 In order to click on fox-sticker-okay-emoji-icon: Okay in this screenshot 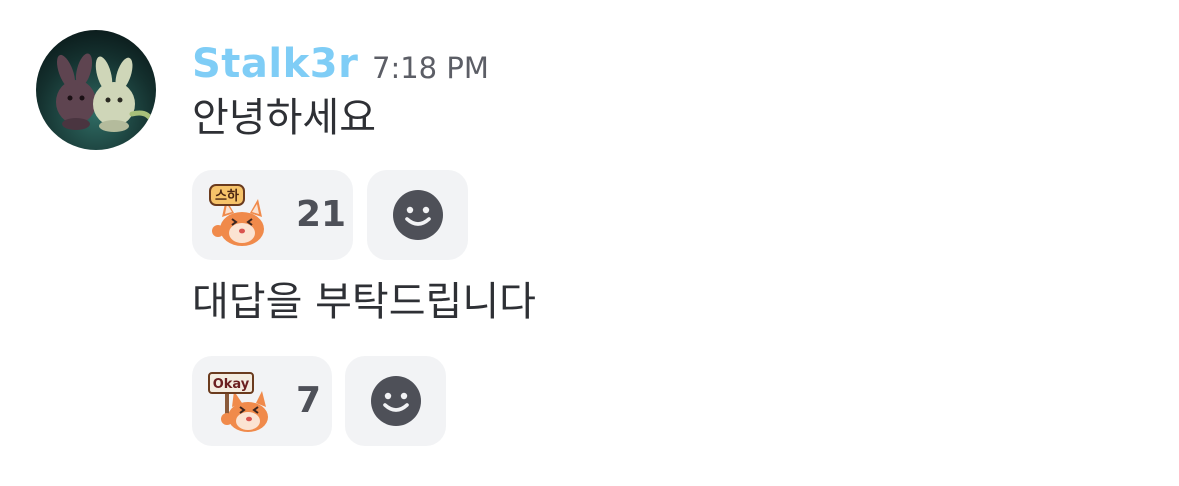, I will do `click(238, 402)`.